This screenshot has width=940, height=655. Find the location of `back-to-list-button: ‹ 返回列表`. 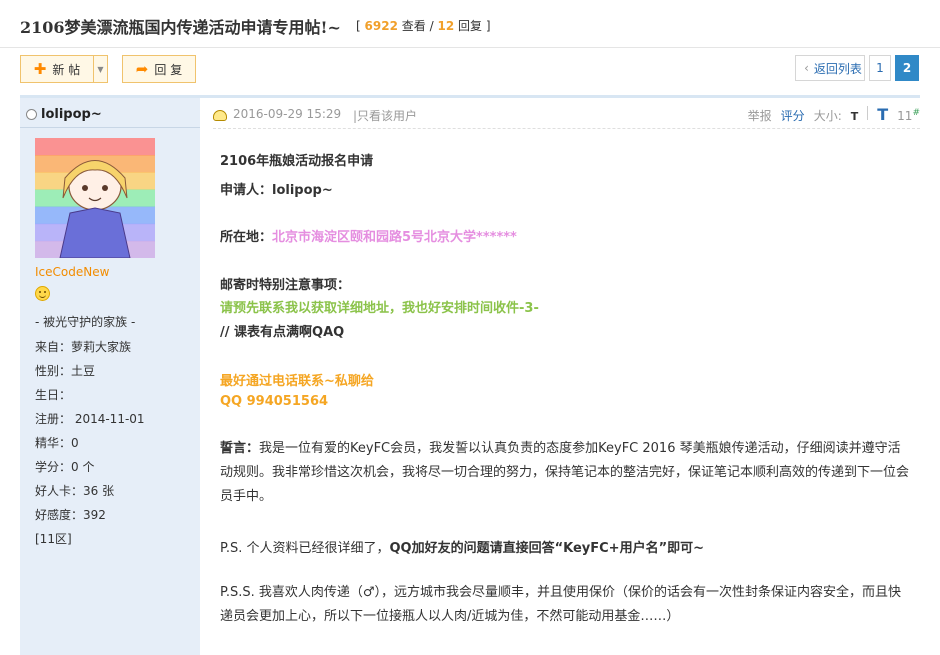

back-to-list-button: ‹ 返回列表 is located at coordinates (830, 68).